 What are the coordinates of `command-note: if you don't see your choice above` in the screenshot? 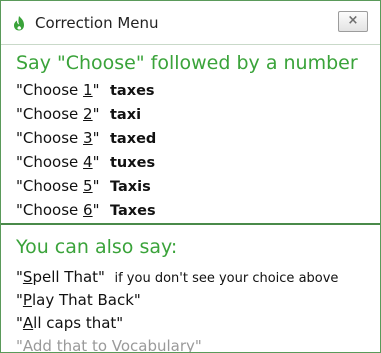 It's located at (226, 278).